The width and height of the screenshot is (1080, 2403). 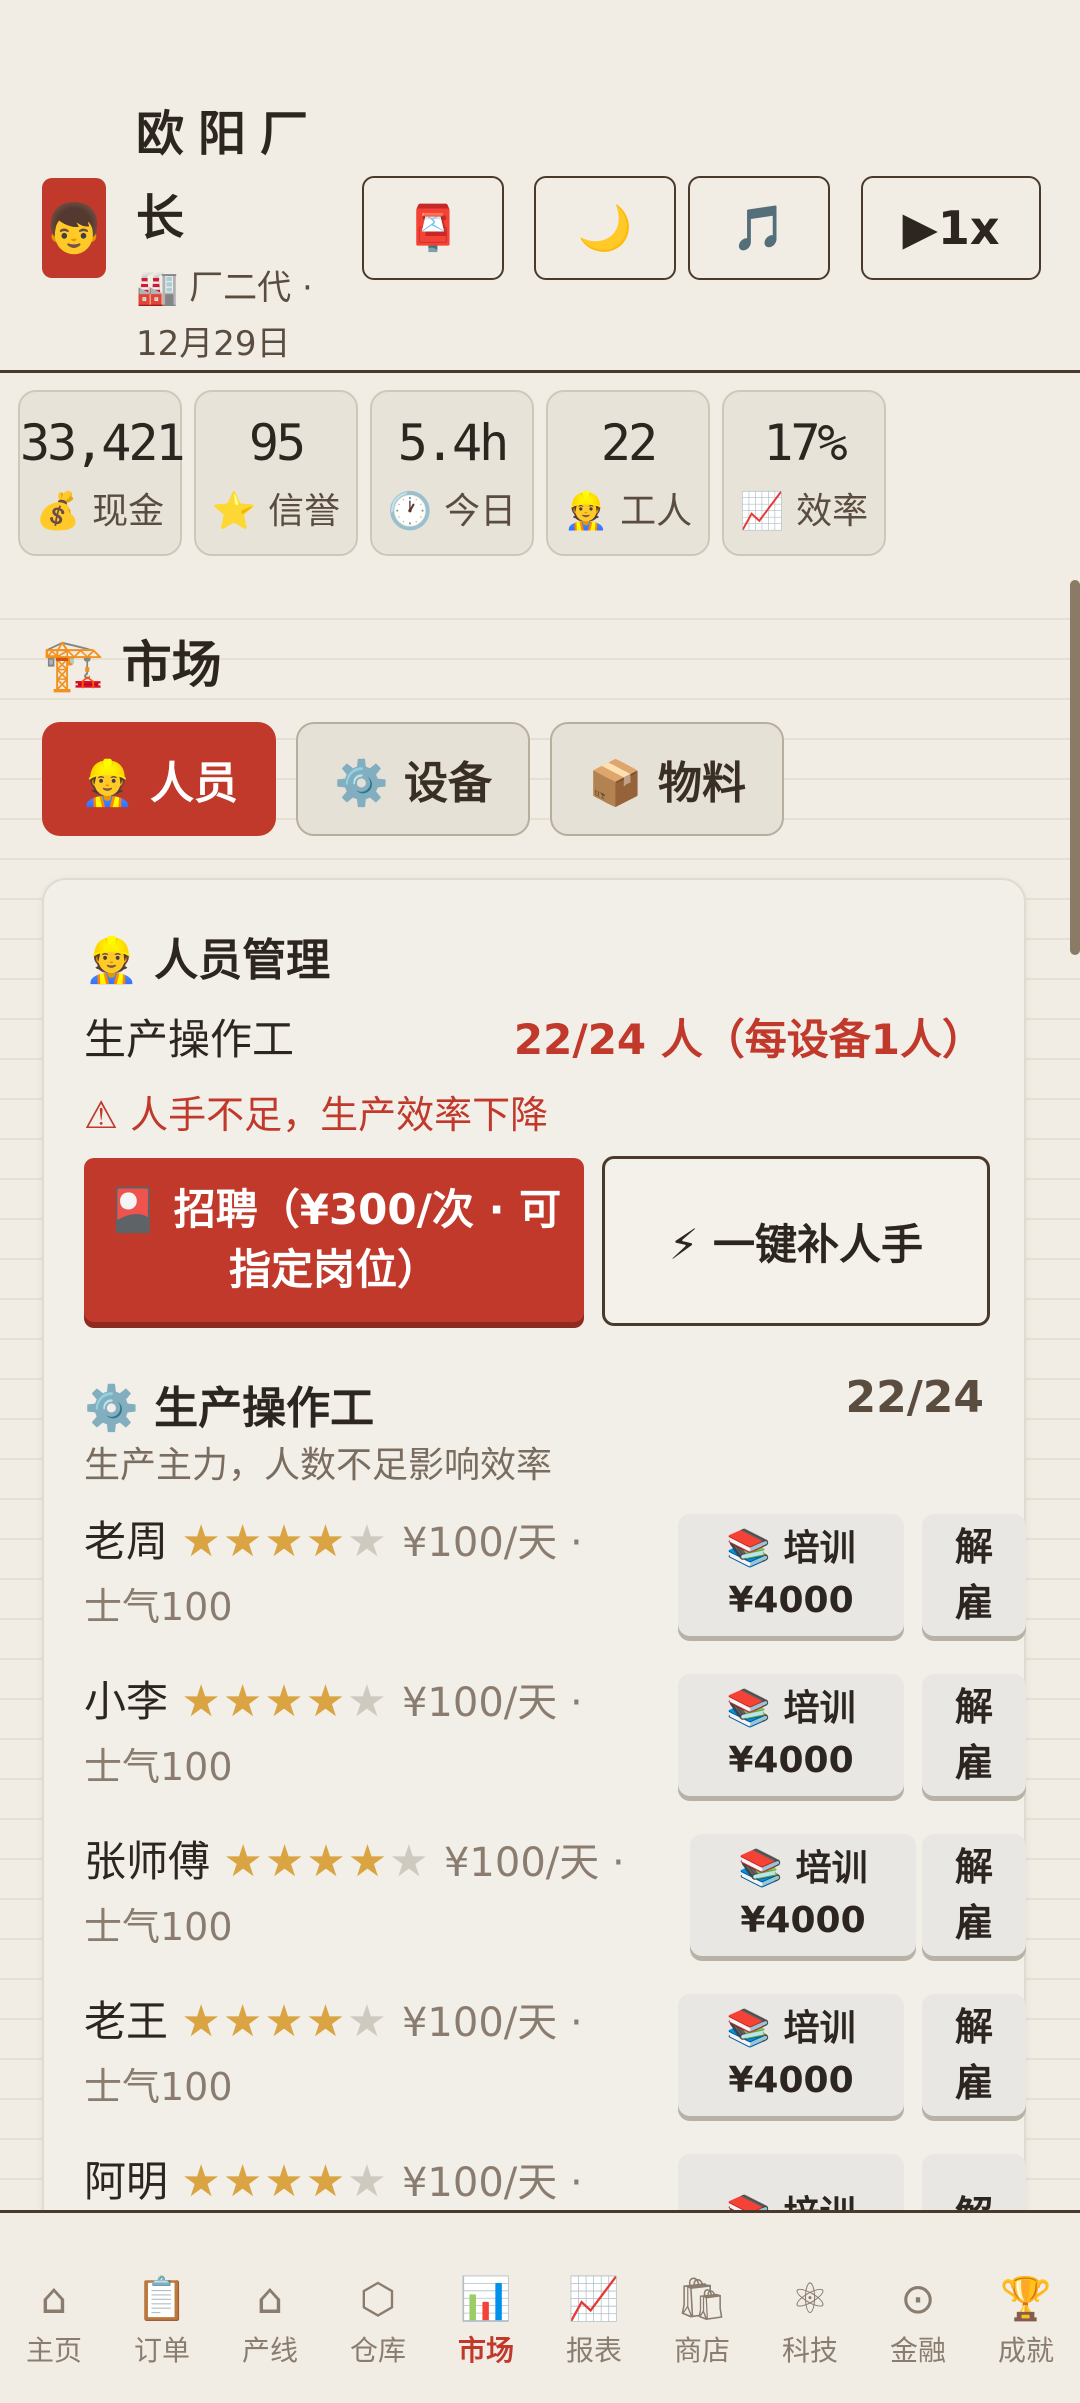 I want to click on autofill-staff-button: ⚡ 一键补人手, so click(x=796, y=1241).